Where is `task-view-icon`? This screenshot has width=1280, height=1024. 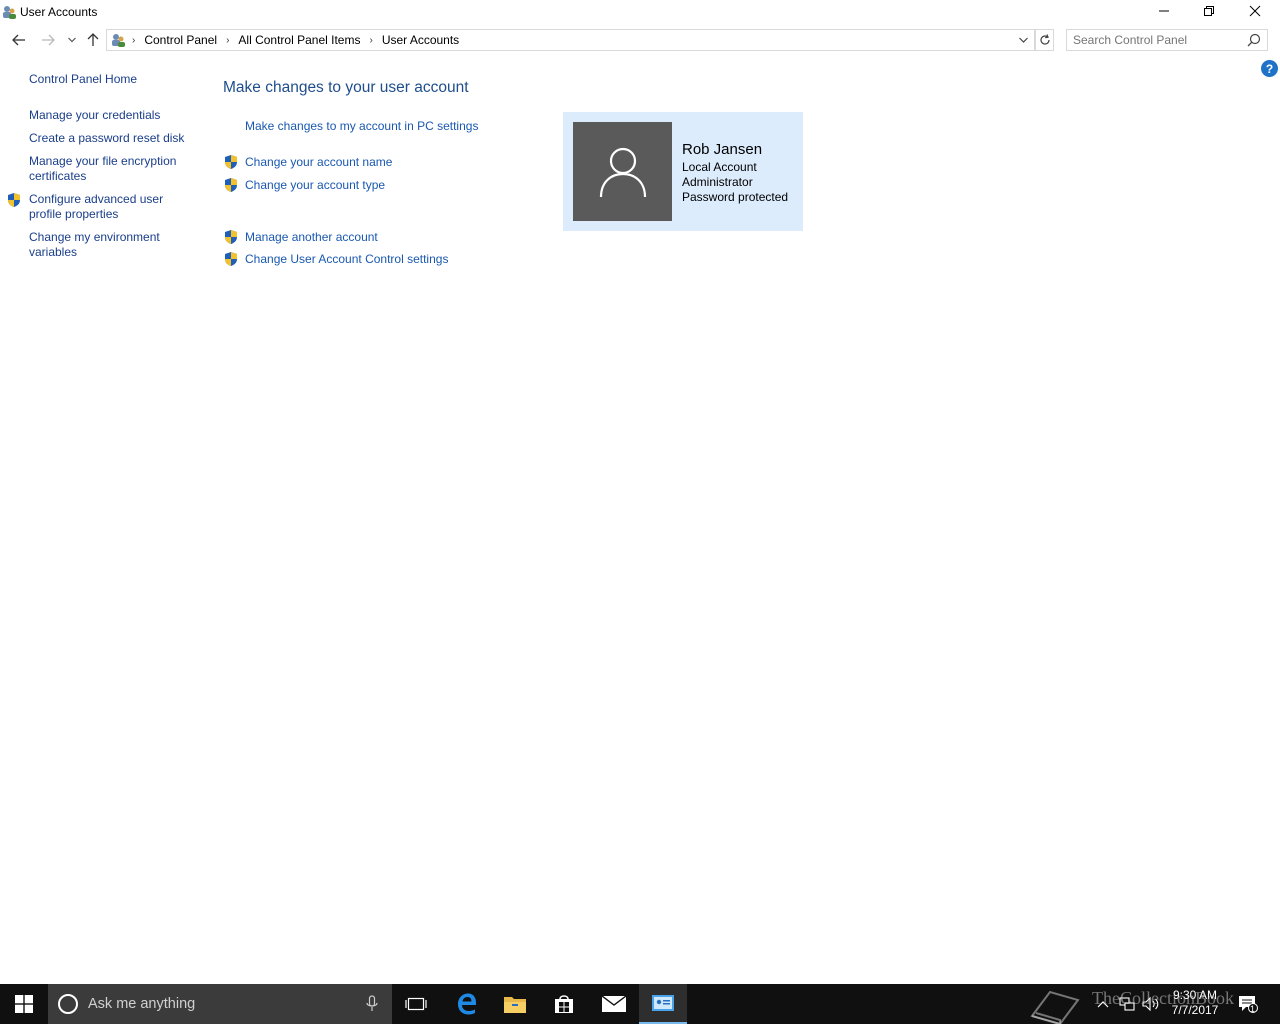
task-view-icon is located at coordinates (416, 1004).